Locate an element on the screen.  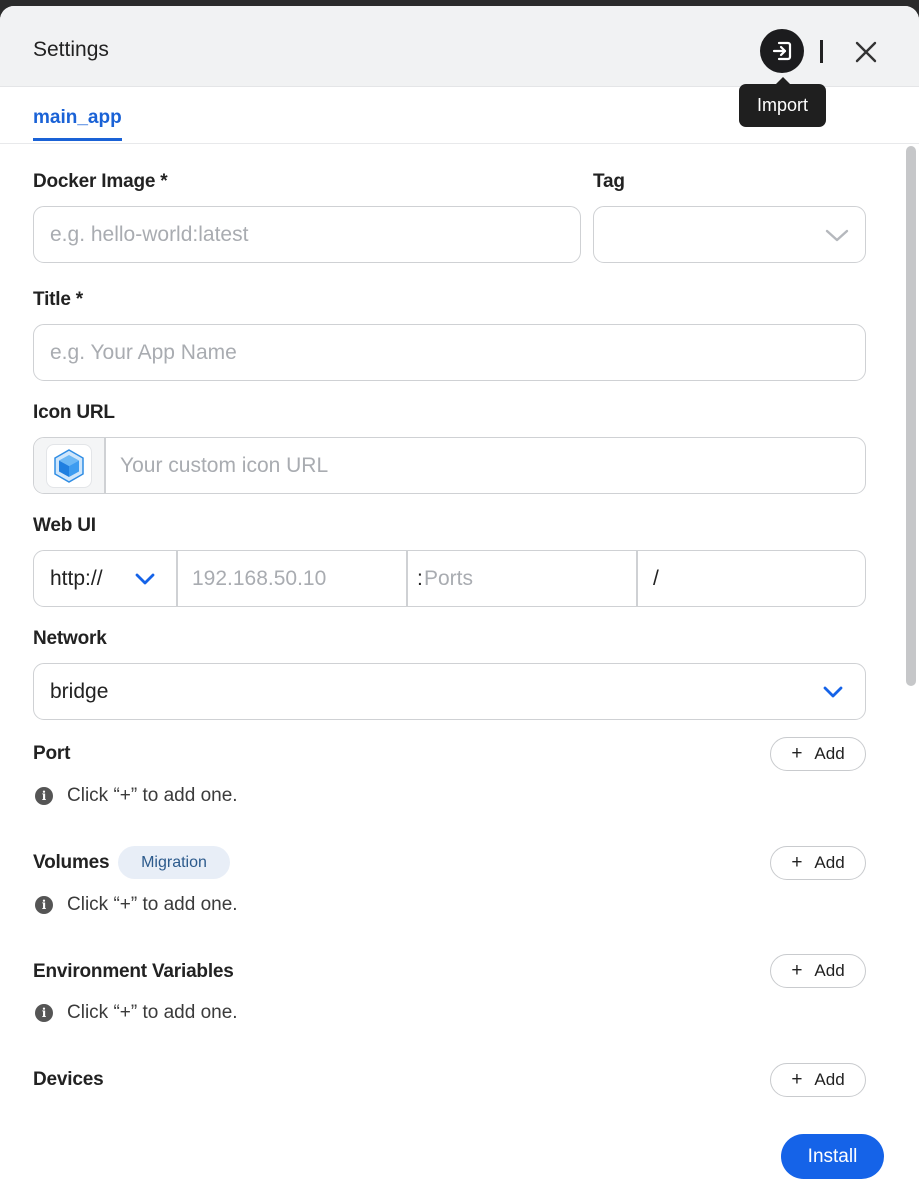
tag-label: Tag is located at coordinates (609, 181).